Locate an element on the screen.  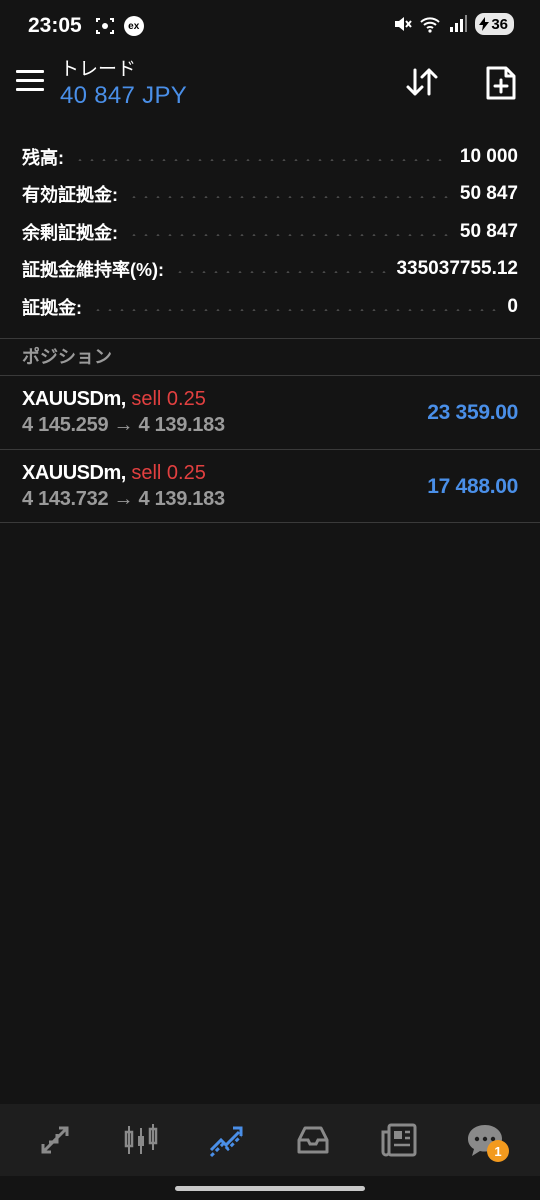
status-right-icons: 36 is located at coordinates (452, 24).